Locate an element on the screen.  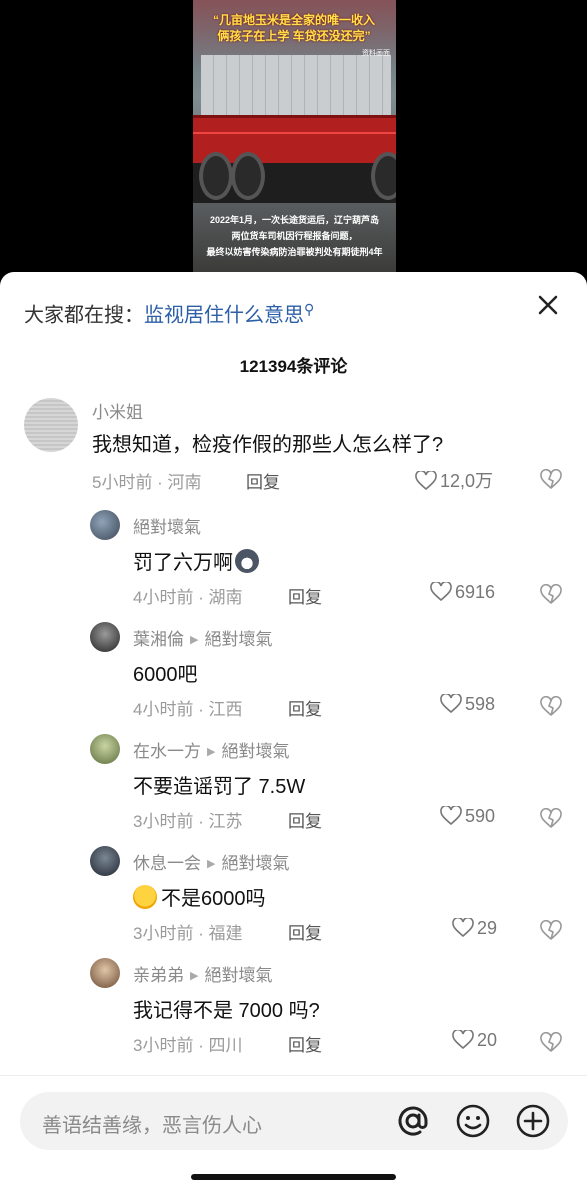
comment-username: 葉湘倫 ▶ 絕對壞氣 is located at coordinates (202, 637).